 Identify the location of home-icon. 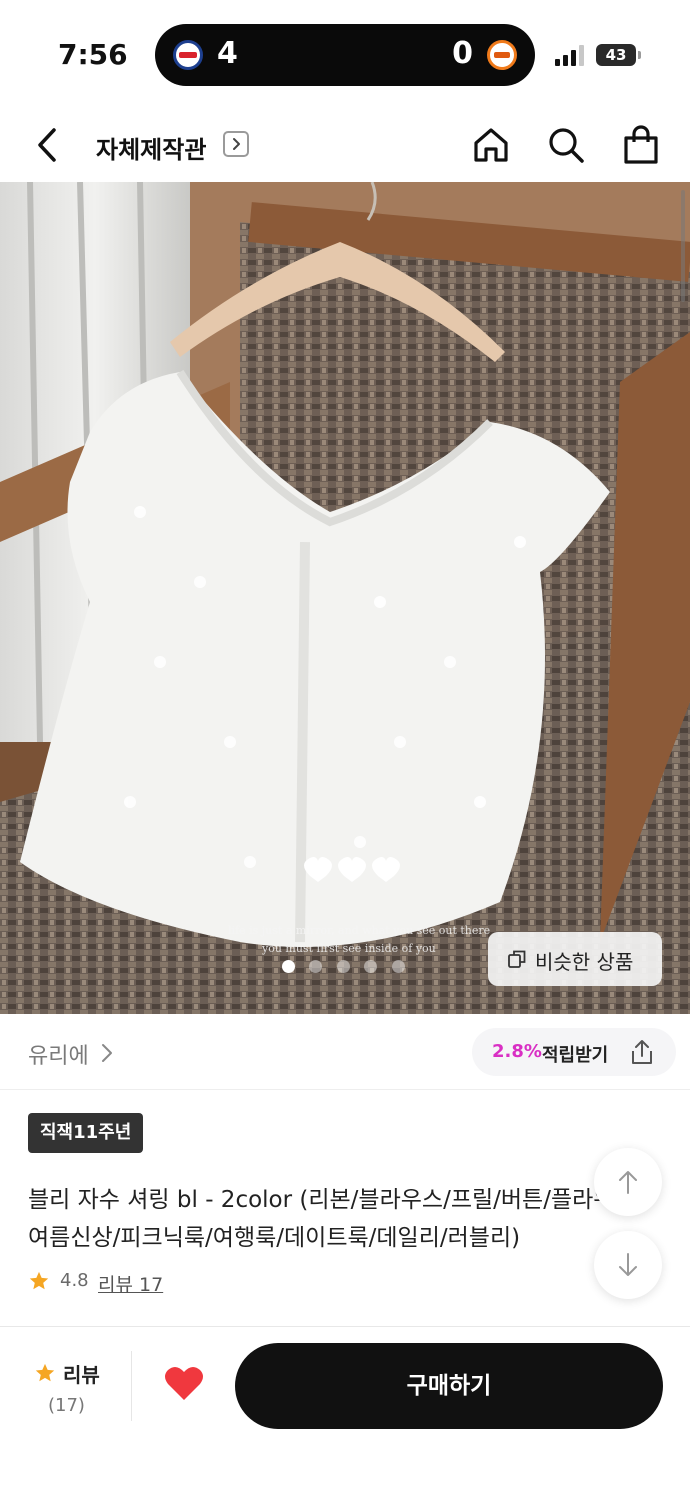
(491, 145).